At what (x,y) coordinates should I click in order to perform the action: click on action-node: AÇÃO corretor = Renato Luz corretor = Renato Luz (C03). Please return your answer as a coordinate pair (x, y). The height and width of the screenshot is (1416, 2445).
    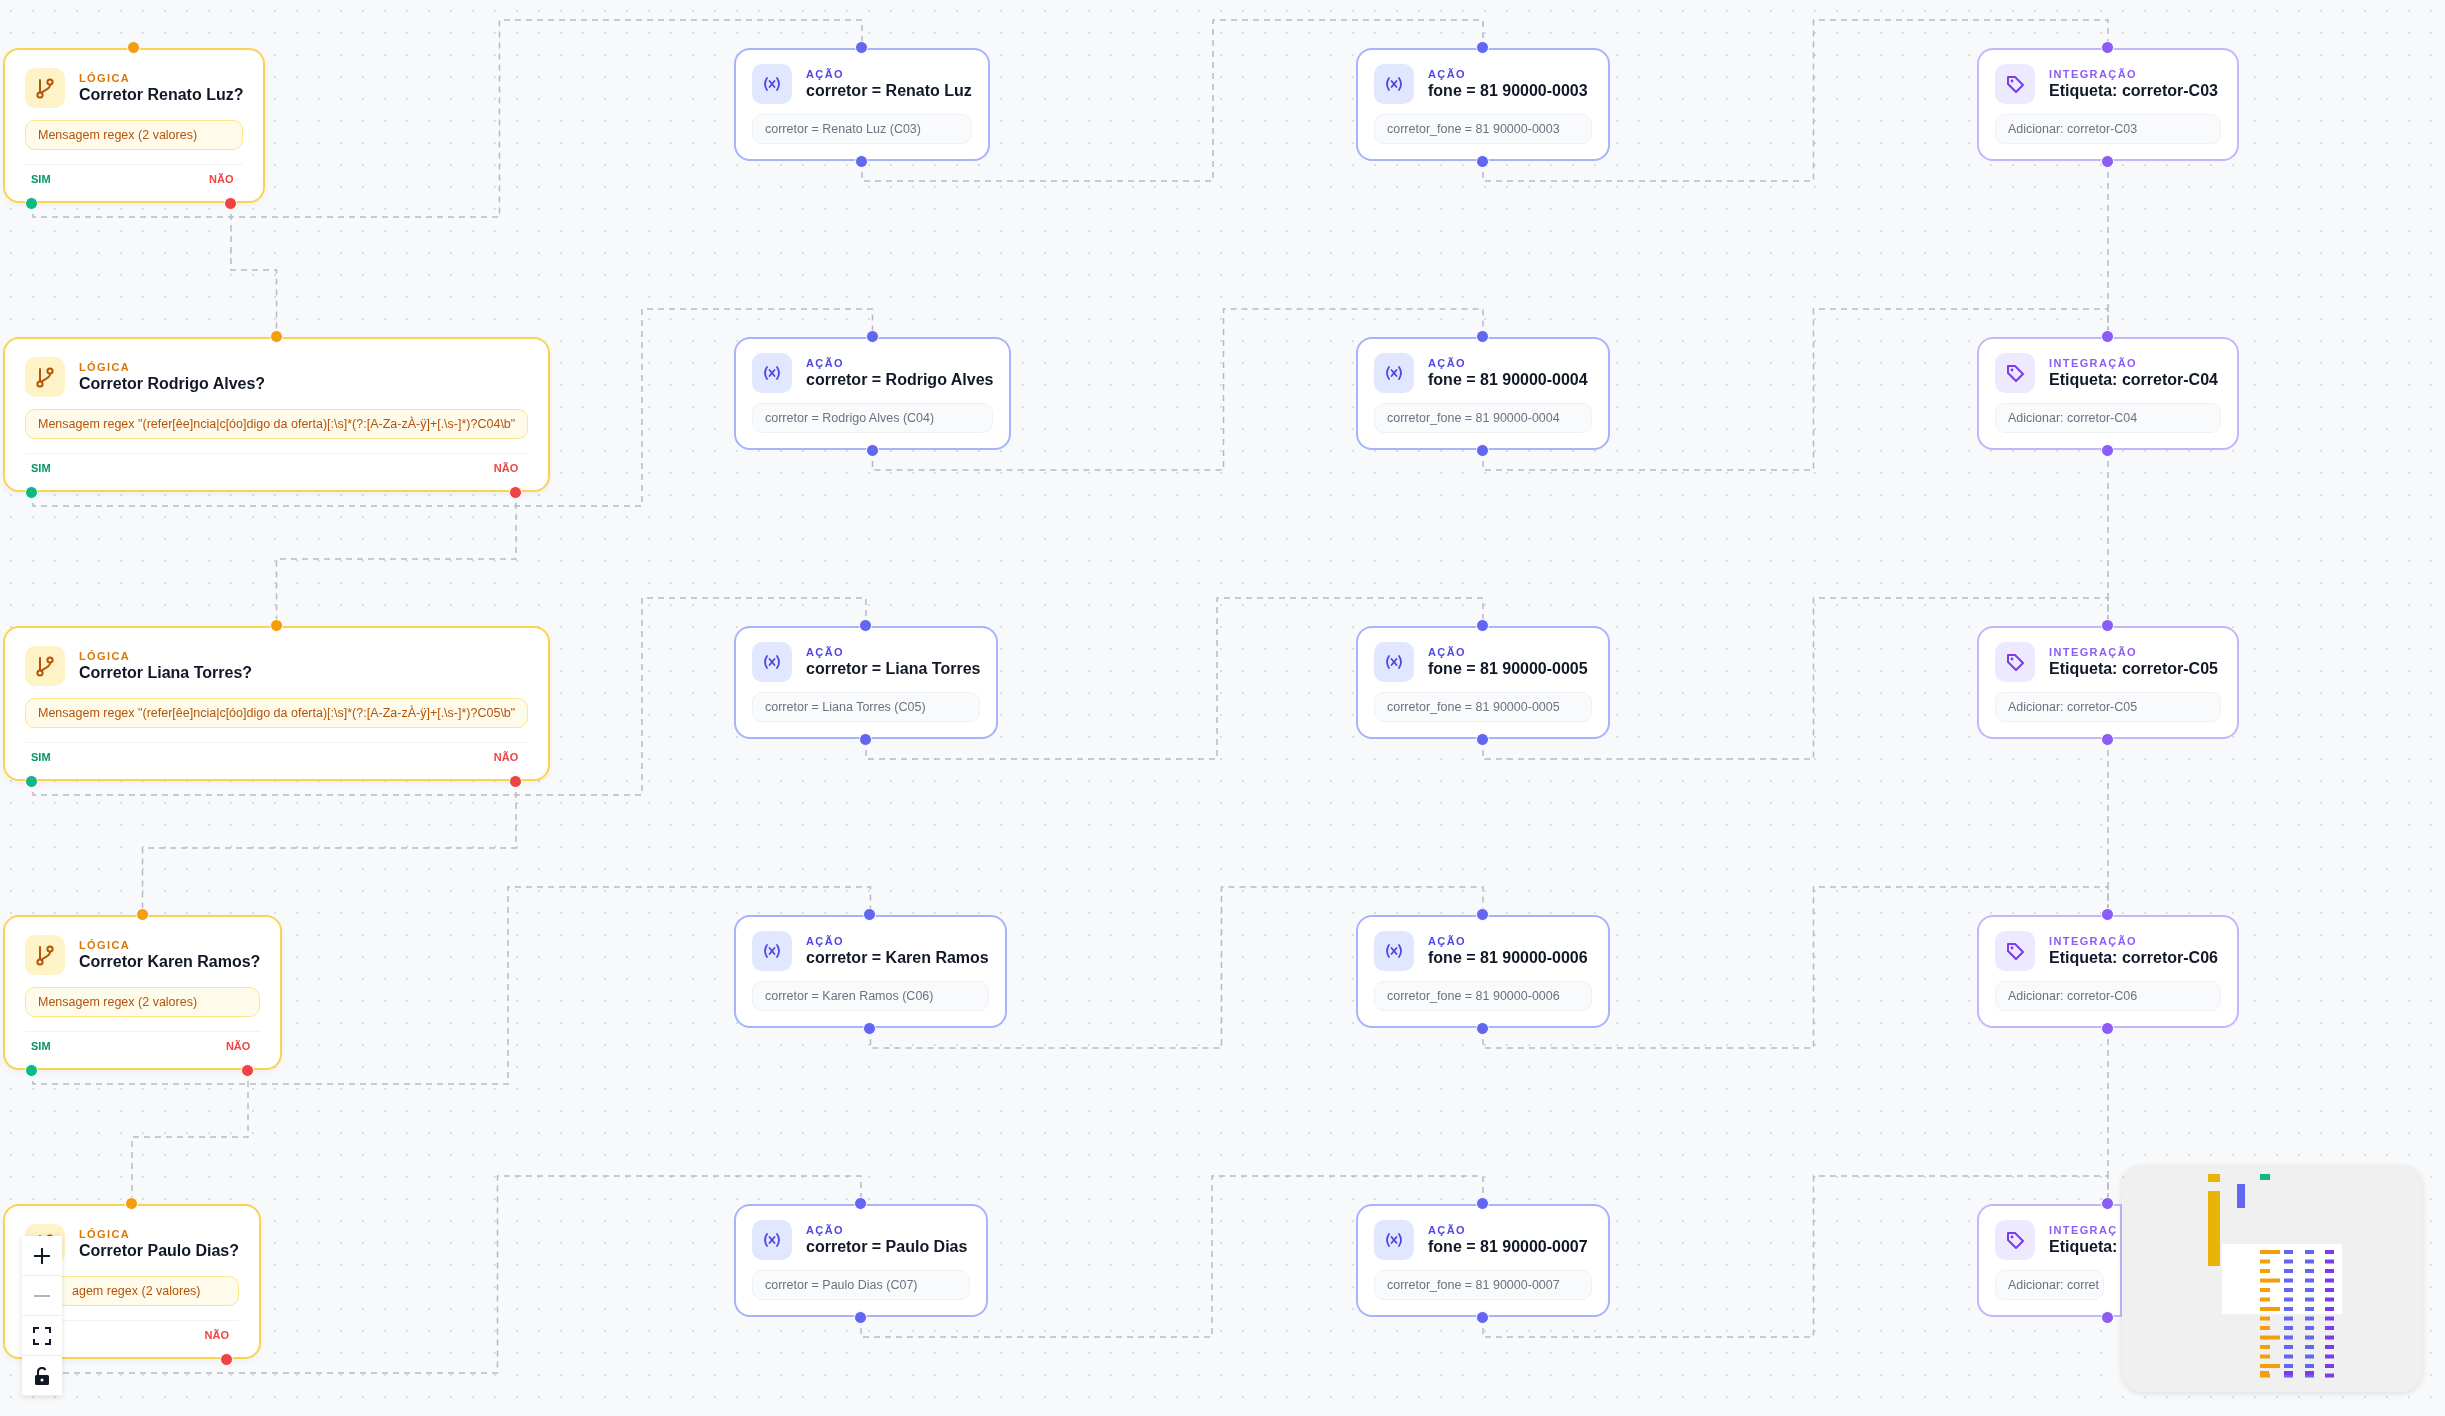
    Looking at the image, I should click on (862, 104).